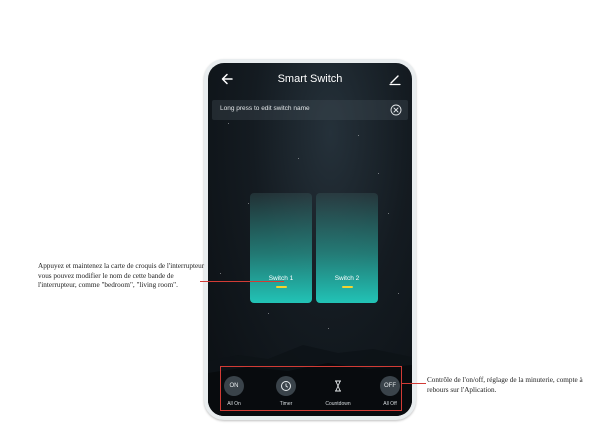 This screenshot has height=439, width=601. What do you see at coordinates (347, 248) in the screenshot?
I see `switch-card-2: Switch 2` at bounding box center [347, 248].